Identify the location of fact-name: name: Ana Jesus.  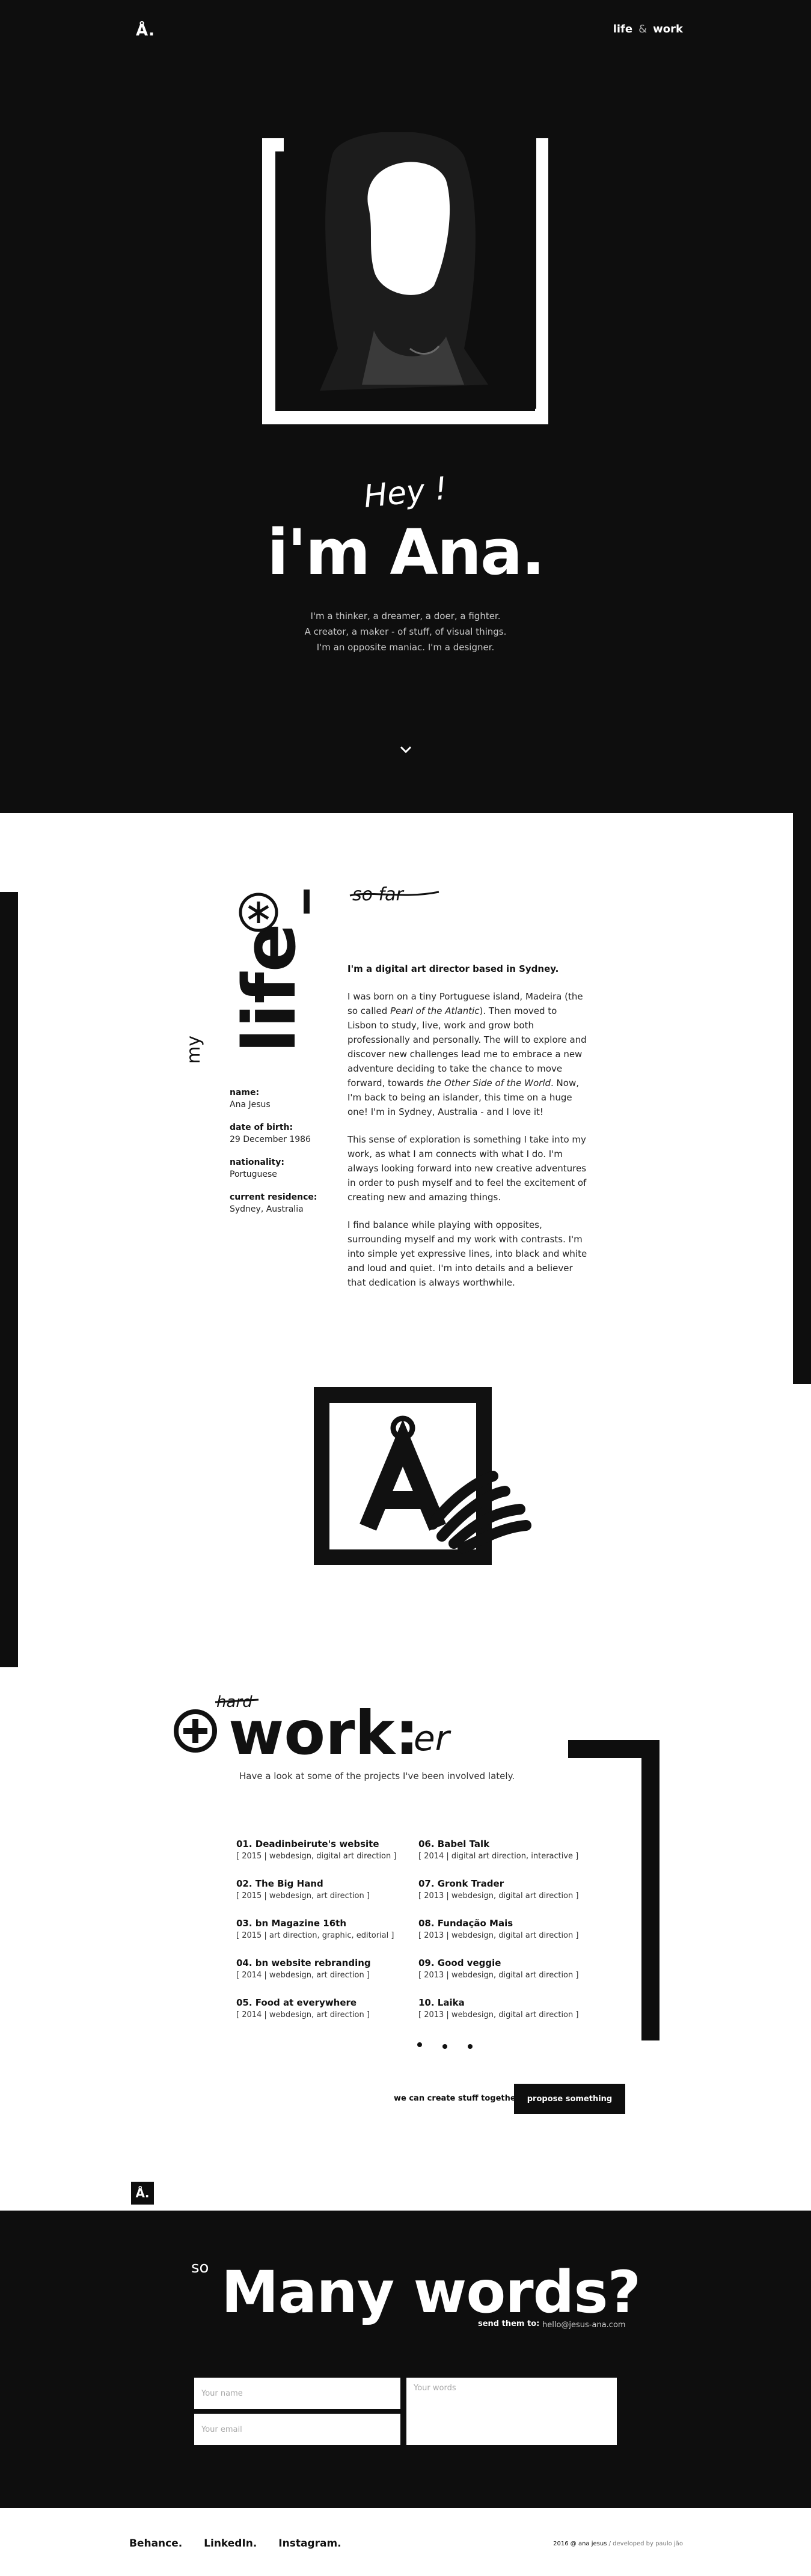
(278, 1099).